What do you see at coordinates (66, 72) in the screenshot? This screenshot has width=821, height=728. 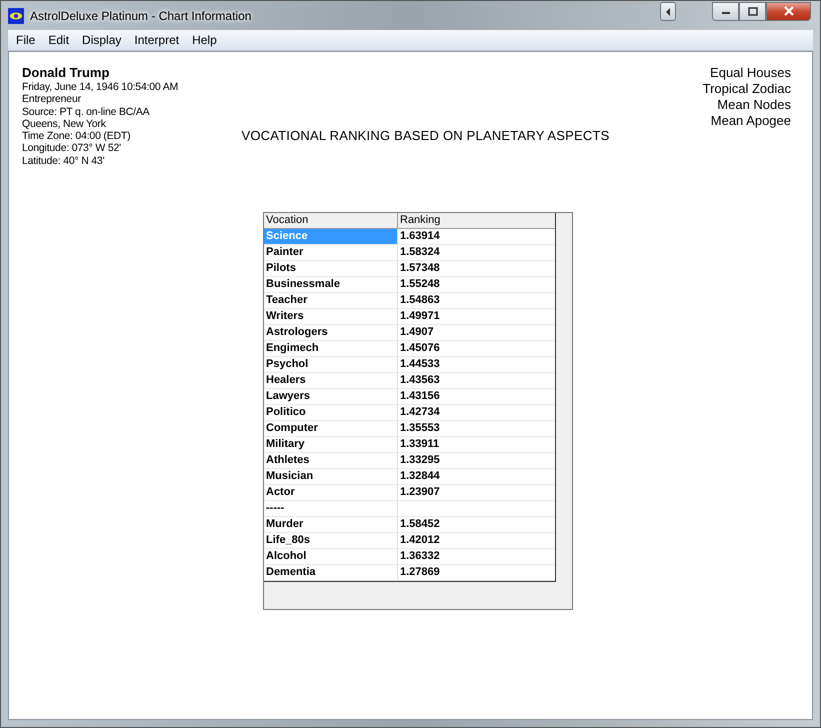 I see `person-name: Donald Trump` at bounding box center [66, 72].